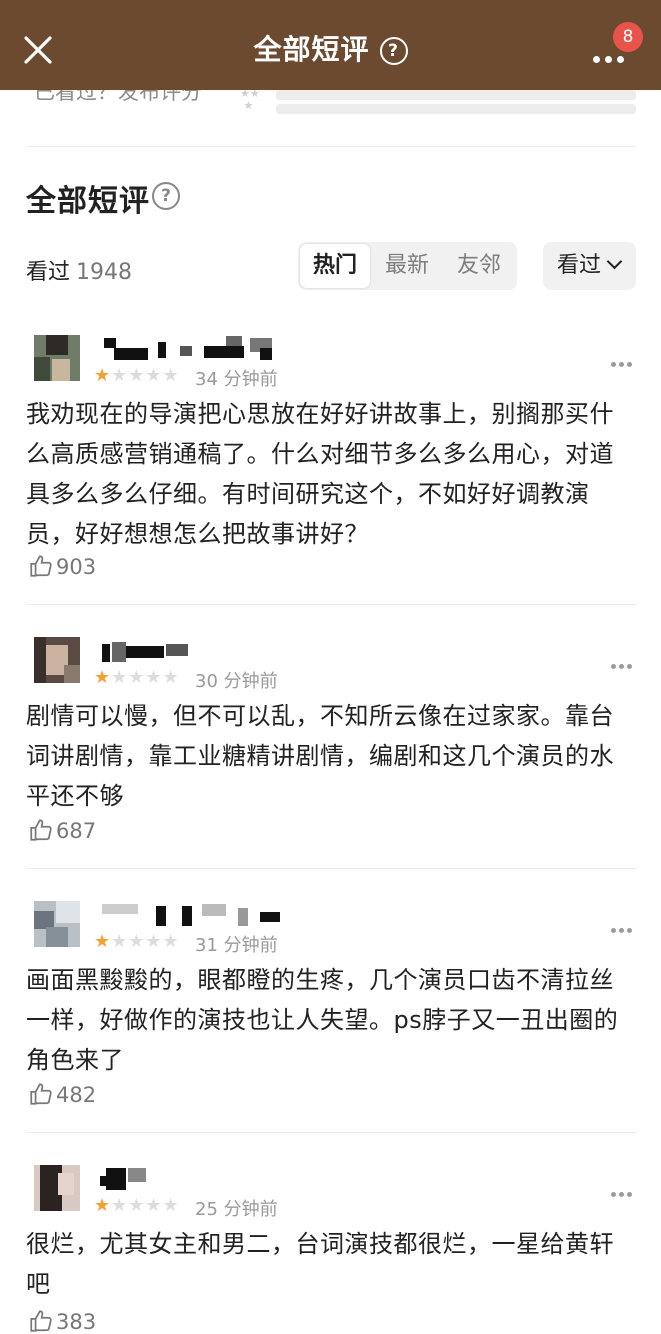 The width and height of the screenshot is (661, 1334). Describe the element at coordinates (236, 681) in the screenshot. I see `review-time: 30 分钟前` at that location.